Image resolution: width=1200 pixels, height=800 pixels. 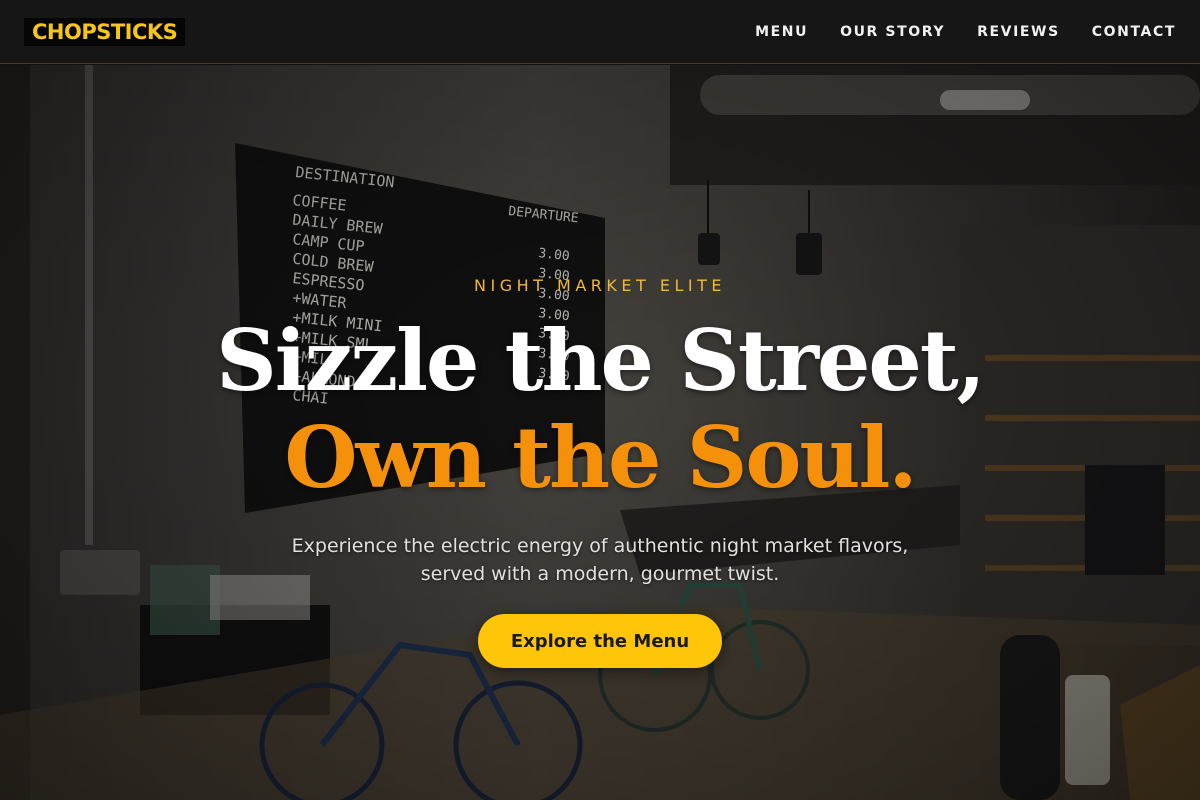 I want to click on hero-eyebrow: NIGHT MARKET ELITE, so click(x=600, y=285).